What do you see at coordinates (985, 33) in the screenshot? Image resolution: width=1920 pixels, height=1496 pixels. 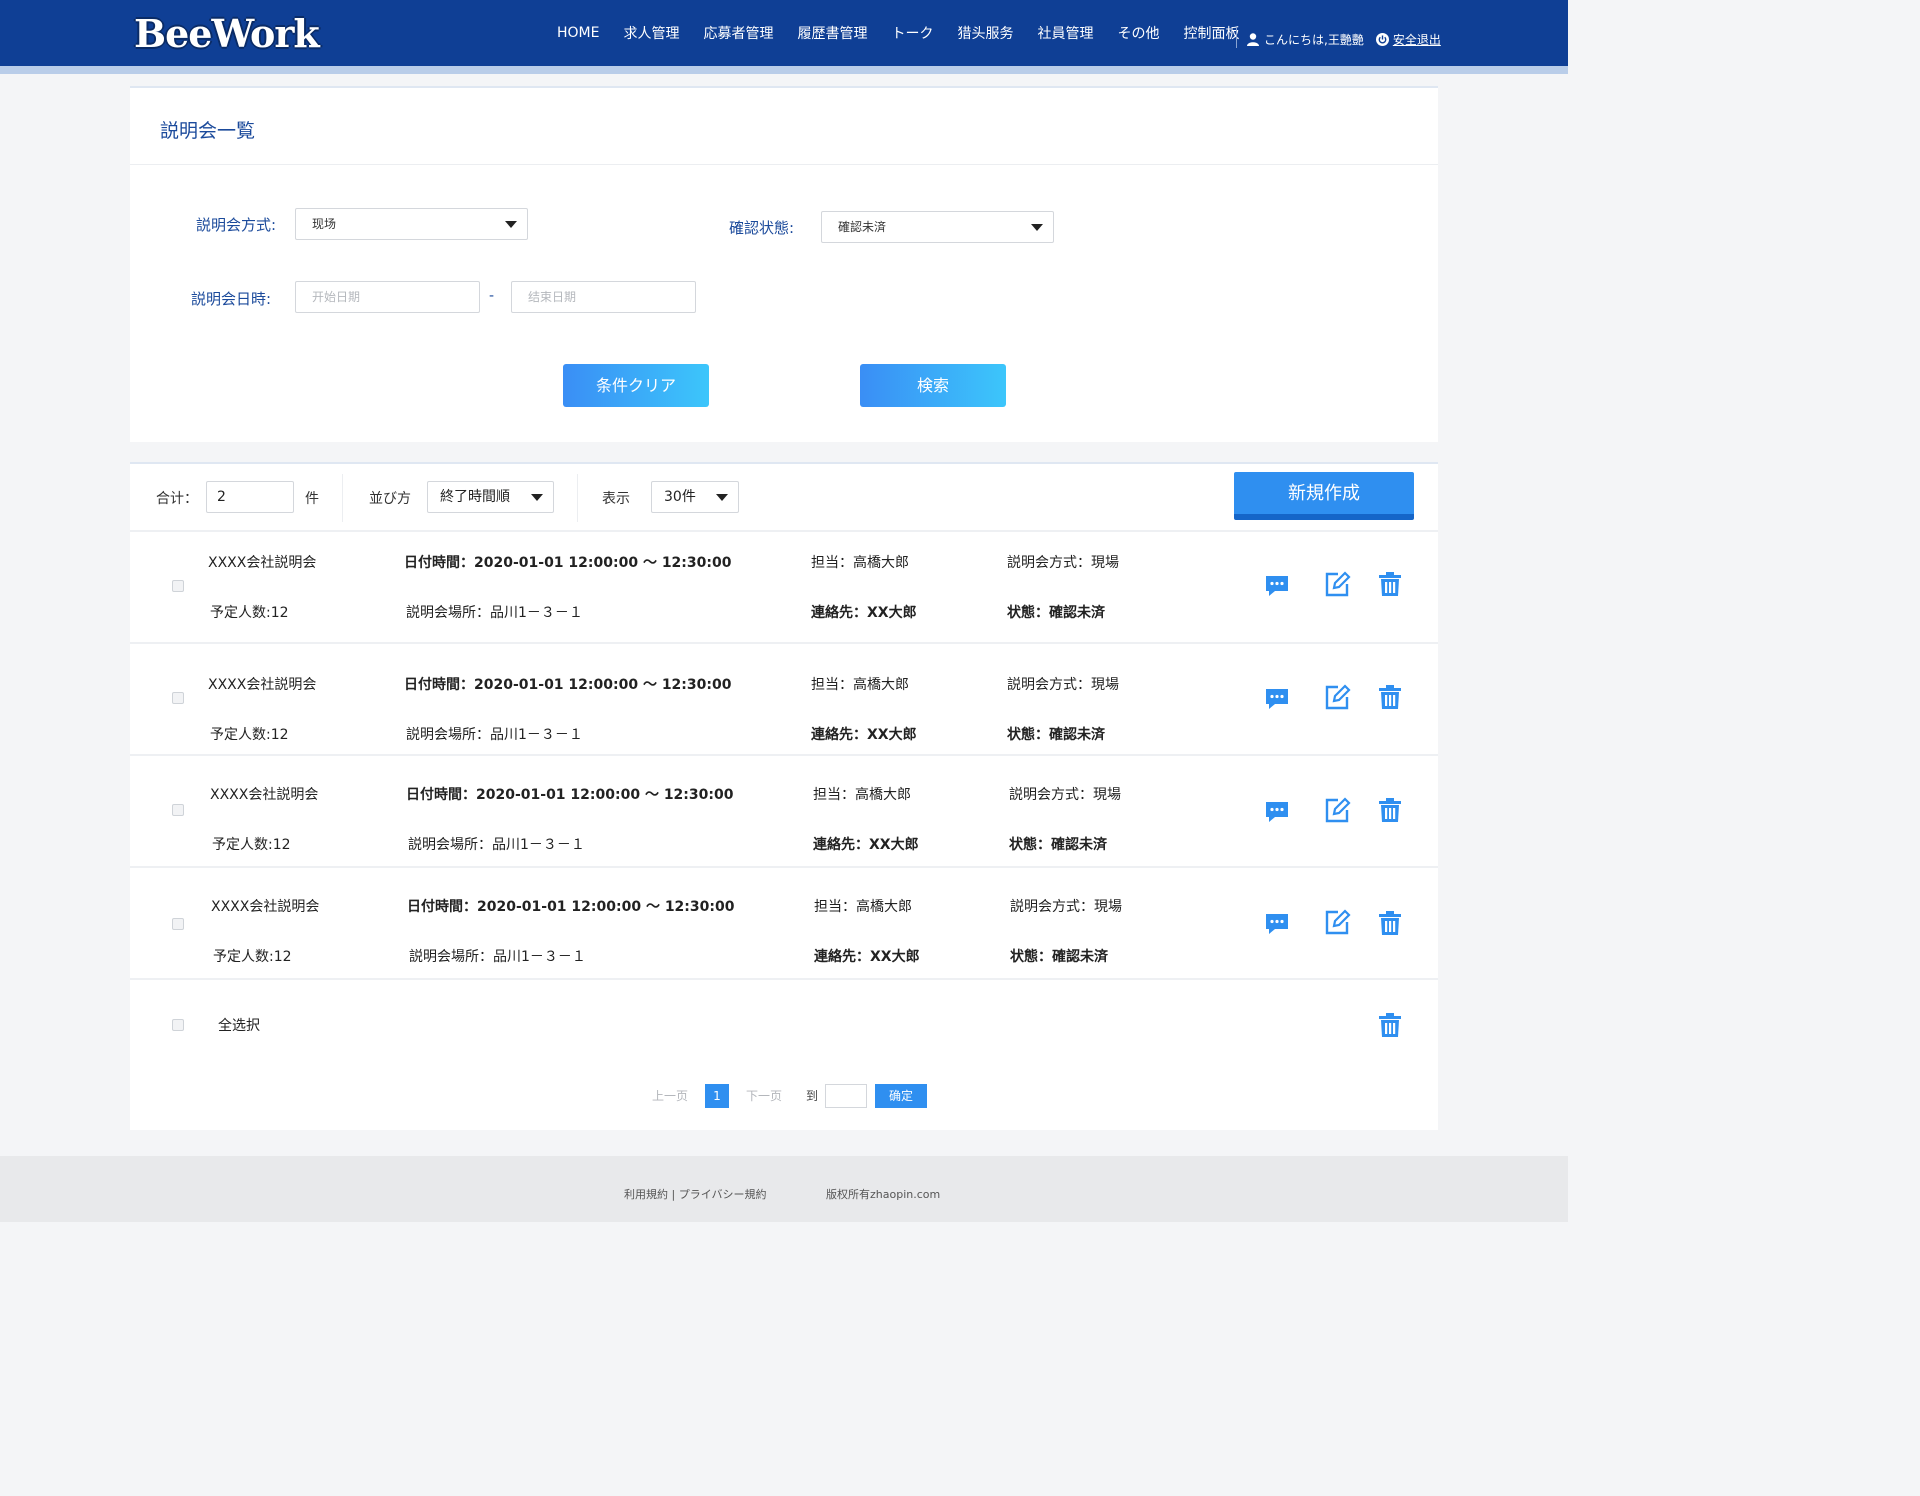 I see `nav-headhunting: 猎头服务` at bounding box center [985, 33].